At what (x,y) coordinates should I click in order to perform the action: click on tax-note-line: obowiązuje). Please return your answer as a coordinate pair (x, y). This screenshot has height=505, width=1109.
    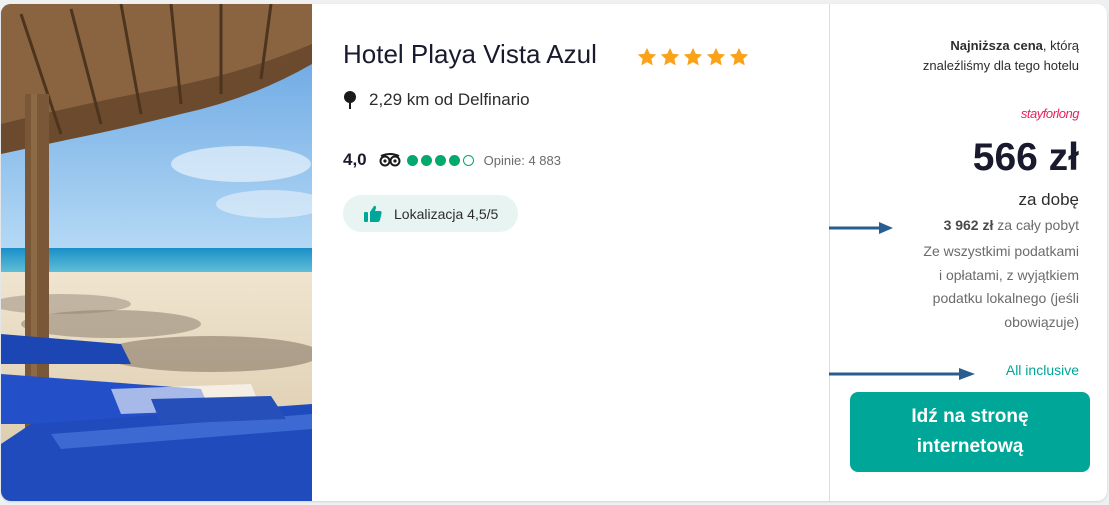
    Looking at the image, I should click on (1041, 321).